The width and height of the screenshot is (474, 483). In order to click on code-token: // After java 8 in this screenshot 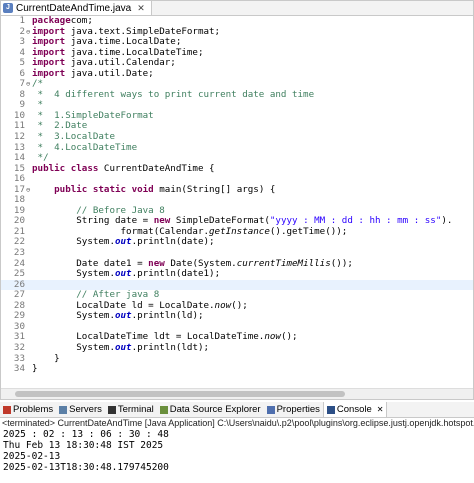, I will do `click(96, 295)`.